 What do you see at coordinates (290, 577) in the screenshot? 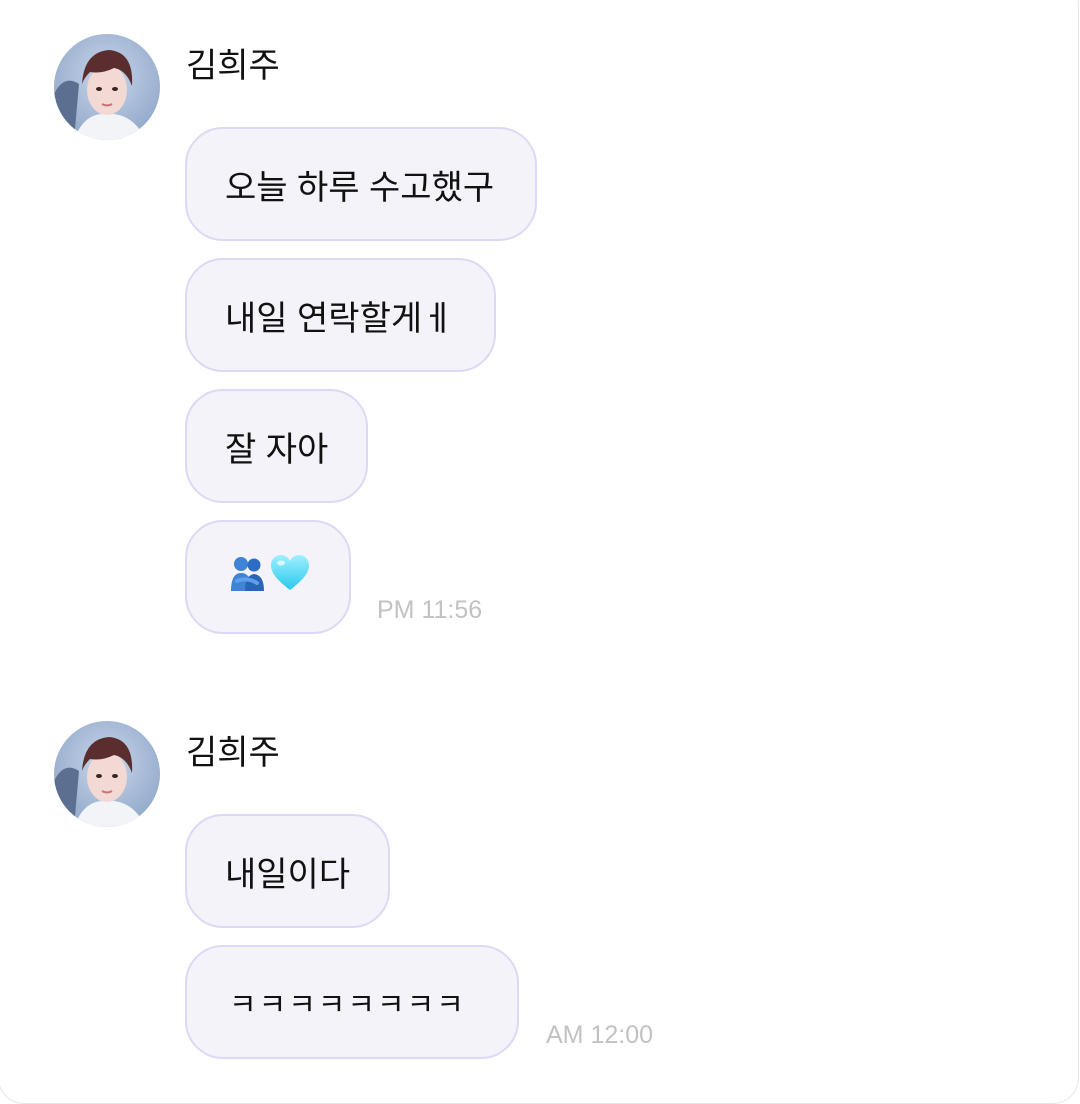
I see `light-blue-heart-icon` at bounding box center [290, 577].